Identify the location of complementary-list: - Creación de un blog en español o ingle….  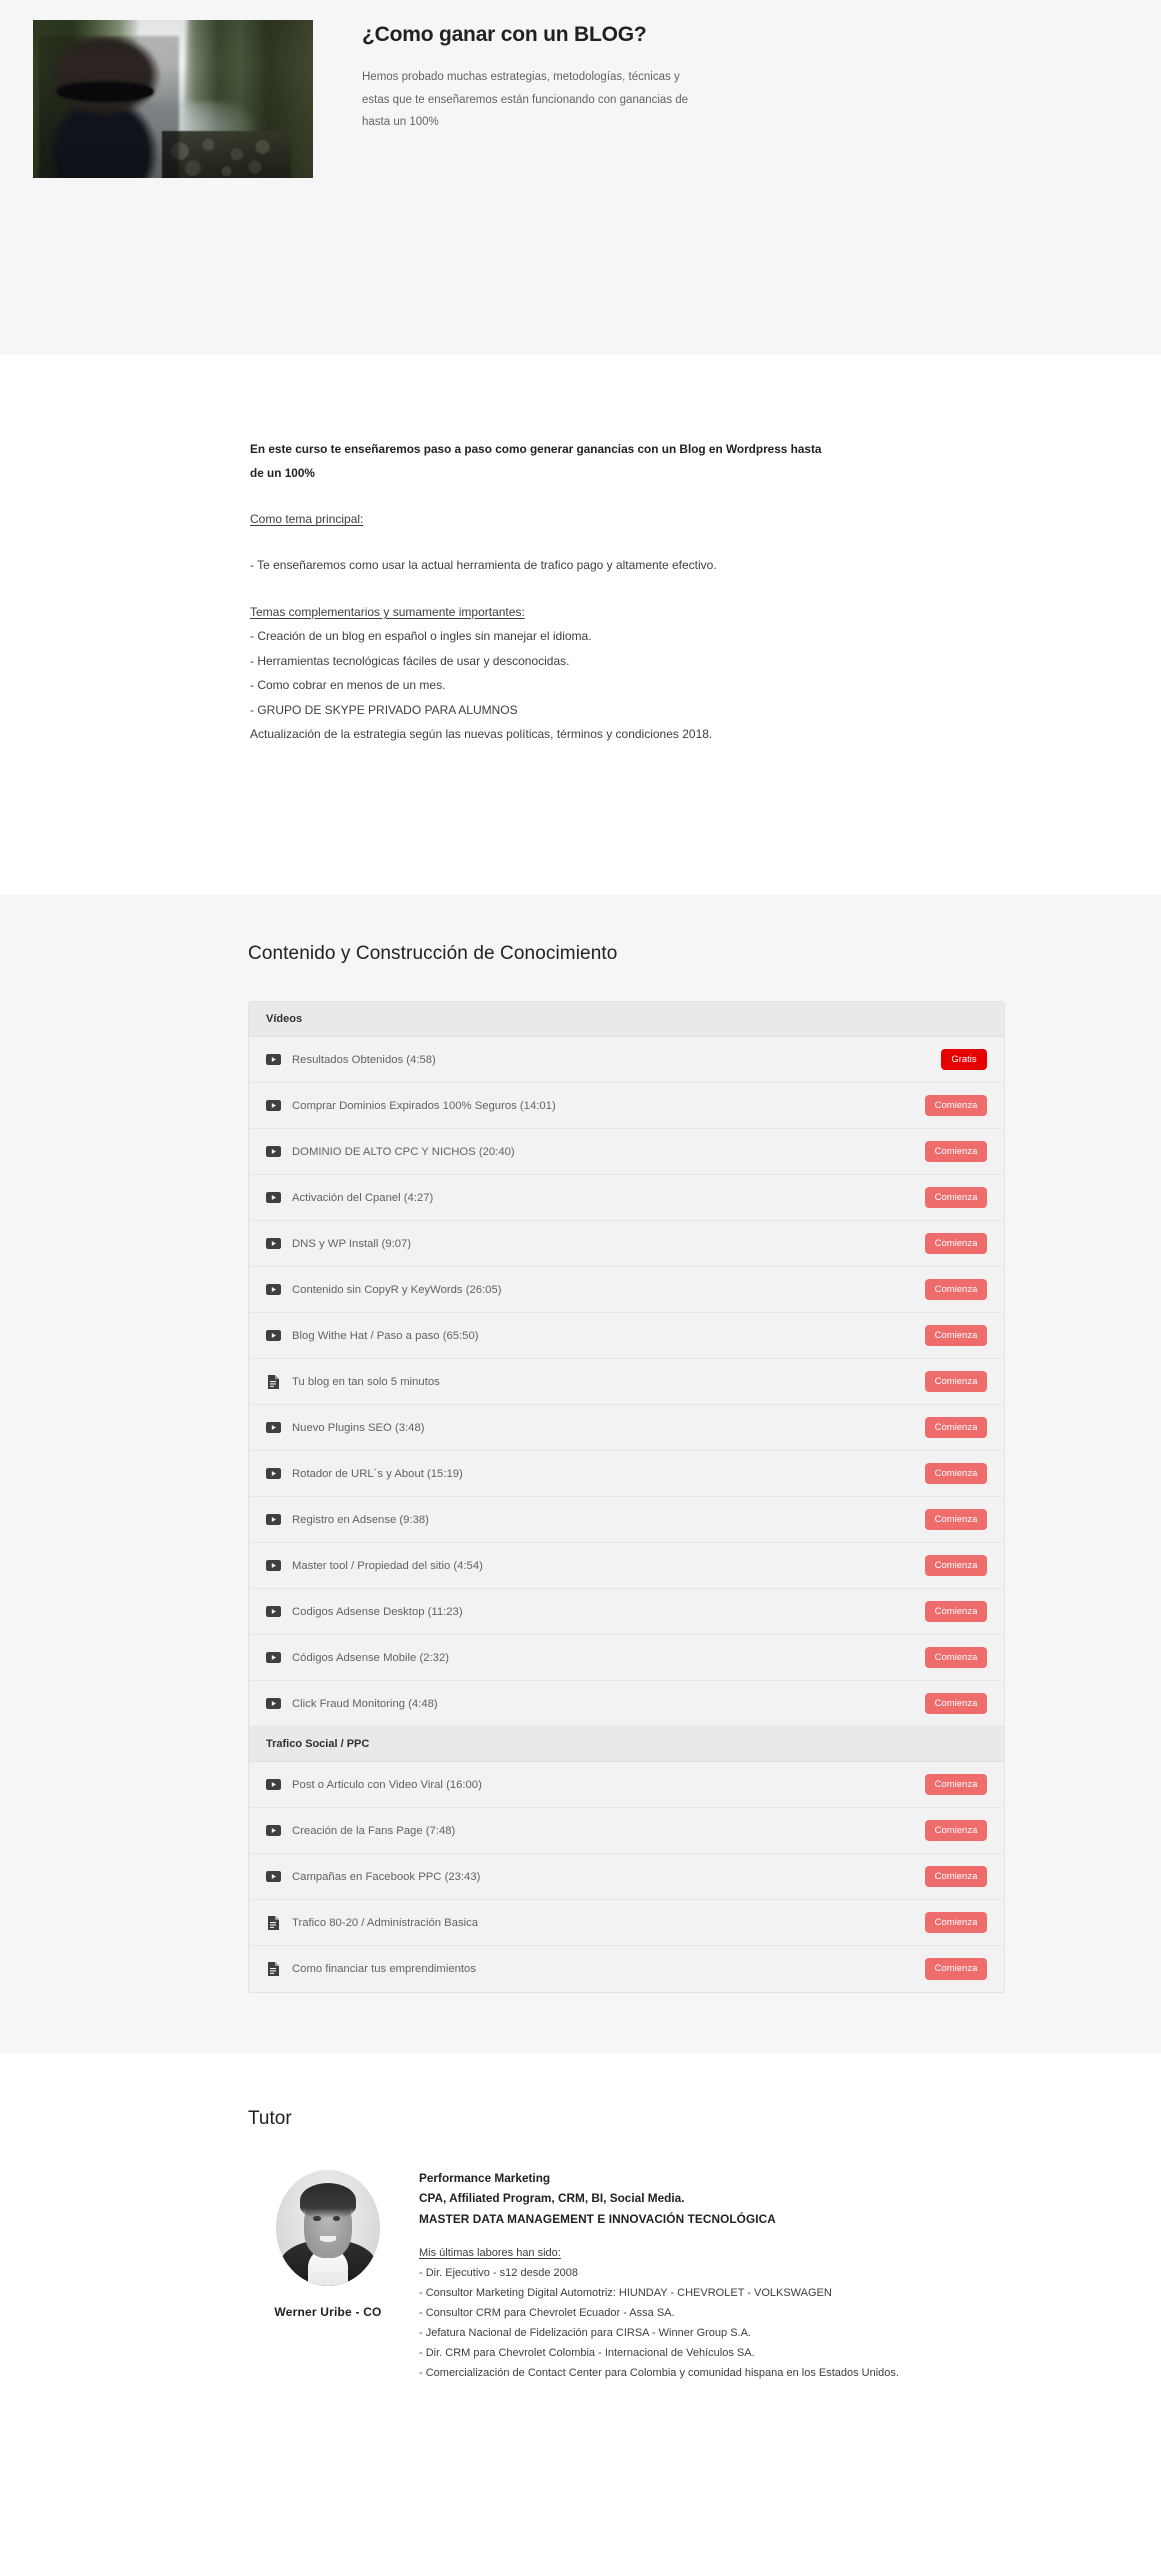
(625, 685).